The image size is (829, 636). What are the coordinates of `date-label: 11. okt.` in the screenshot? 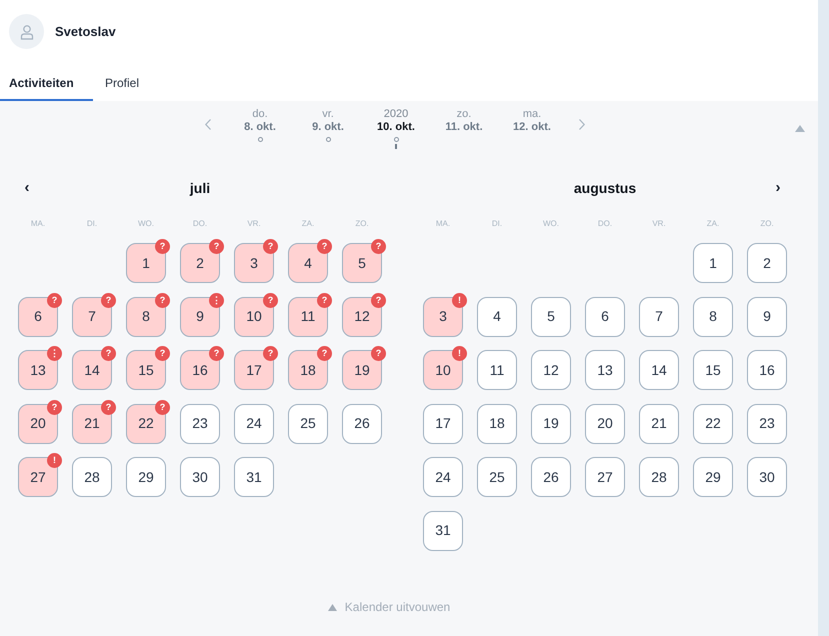 It's located at (464, 127).